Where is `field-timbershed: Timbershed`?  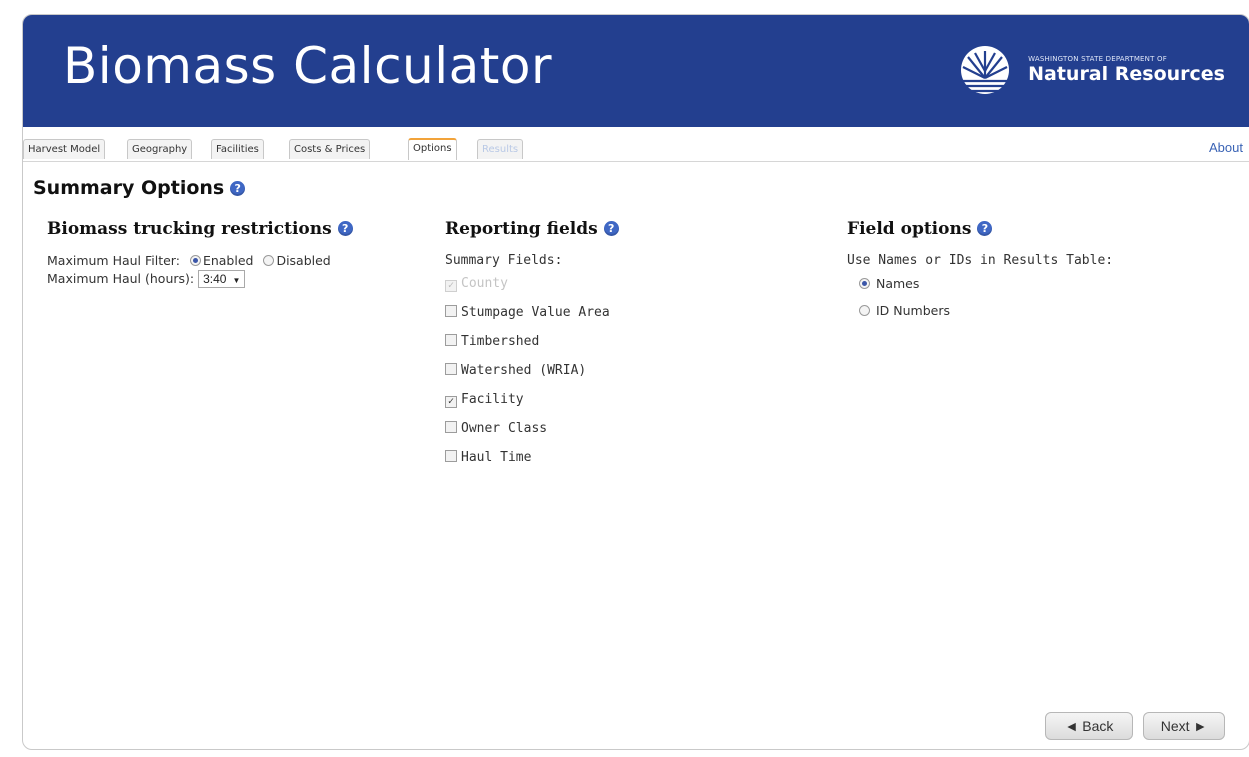
field-timbershed: Timbershed is located at coordinates (532, 348).